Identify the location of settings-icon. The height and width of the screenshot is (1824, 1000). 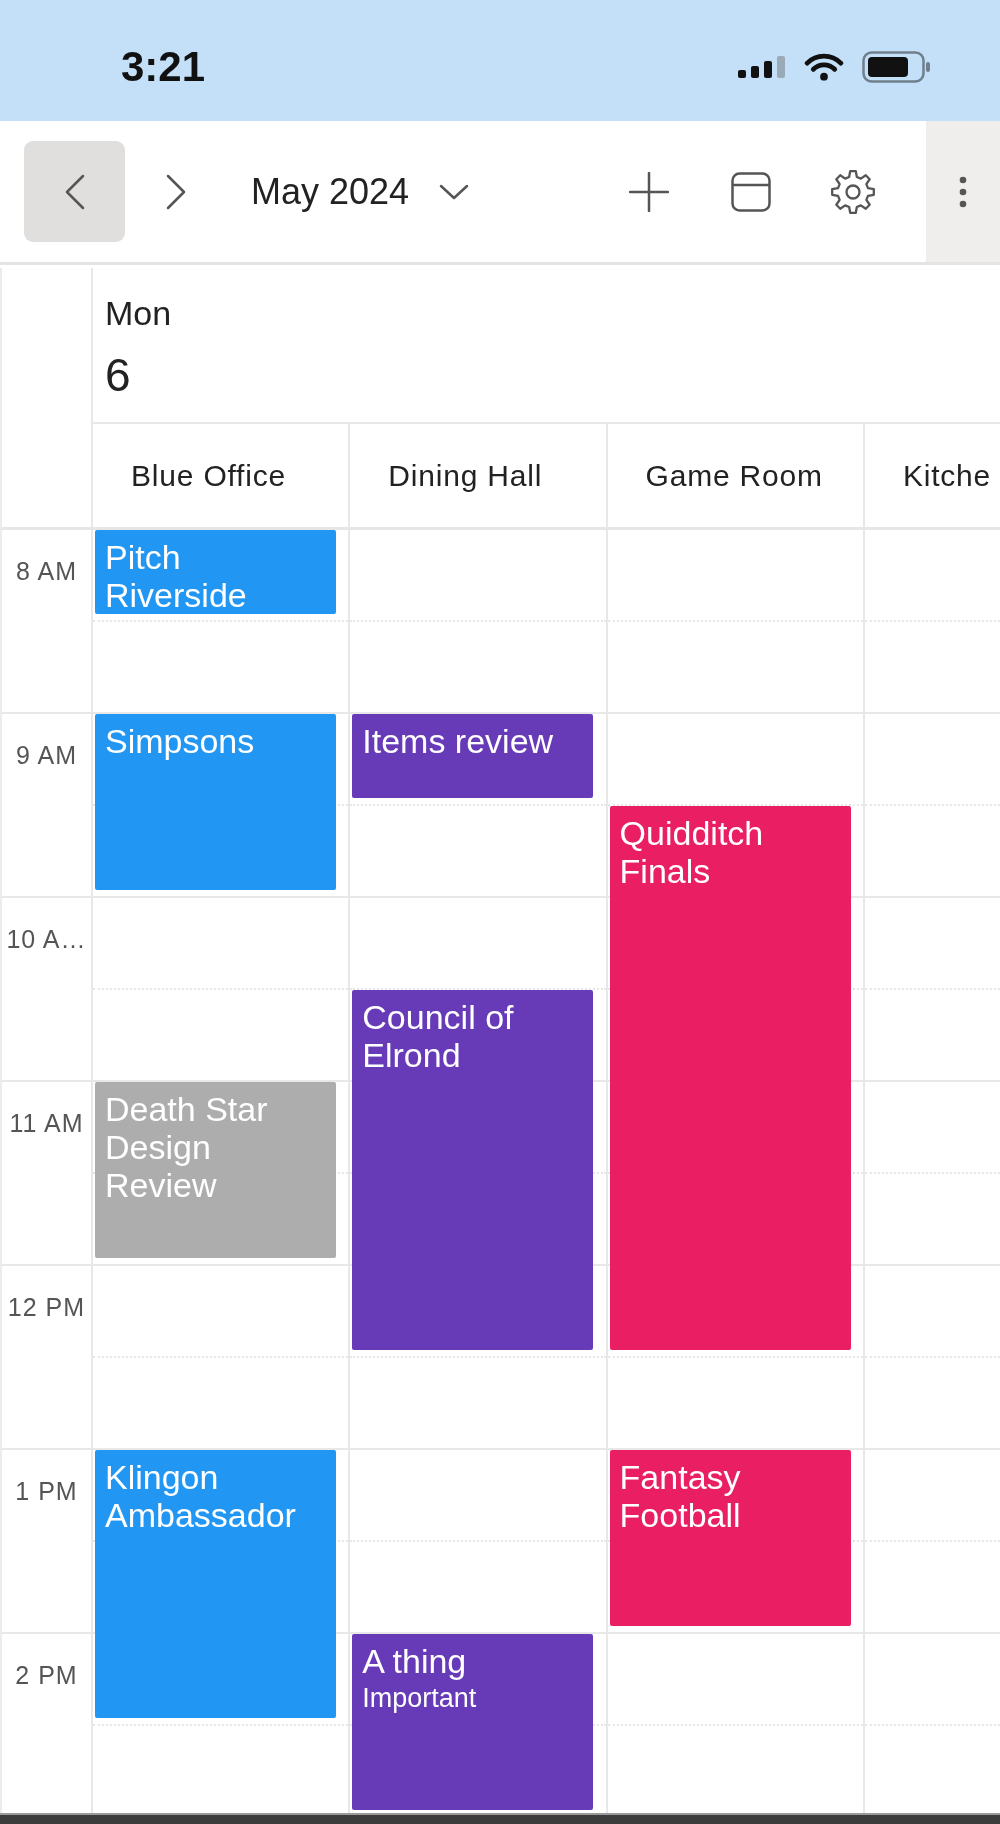
(853, 191).